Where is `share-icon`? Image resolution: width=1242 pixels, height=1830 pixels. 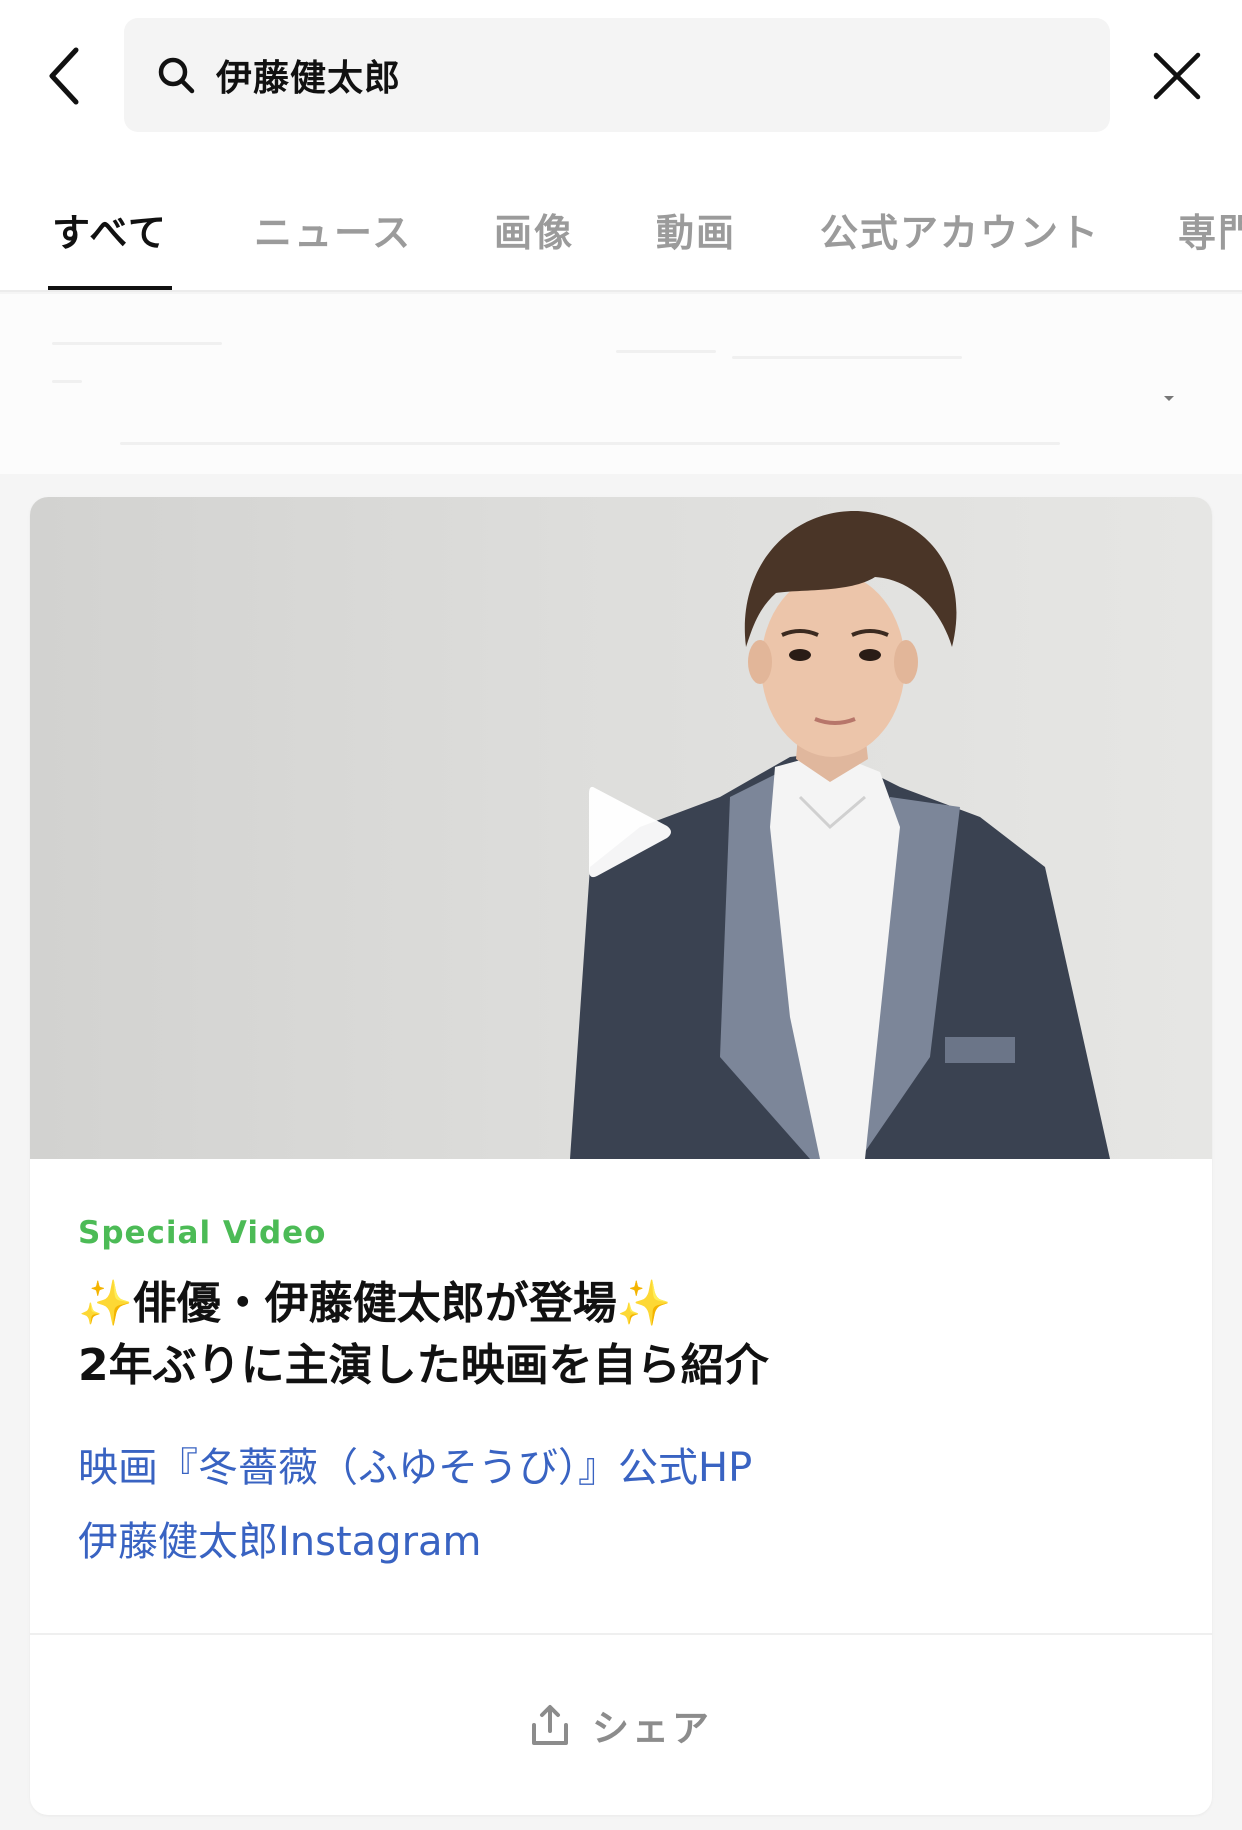 share-icon is located at coordinates (550, 1725).